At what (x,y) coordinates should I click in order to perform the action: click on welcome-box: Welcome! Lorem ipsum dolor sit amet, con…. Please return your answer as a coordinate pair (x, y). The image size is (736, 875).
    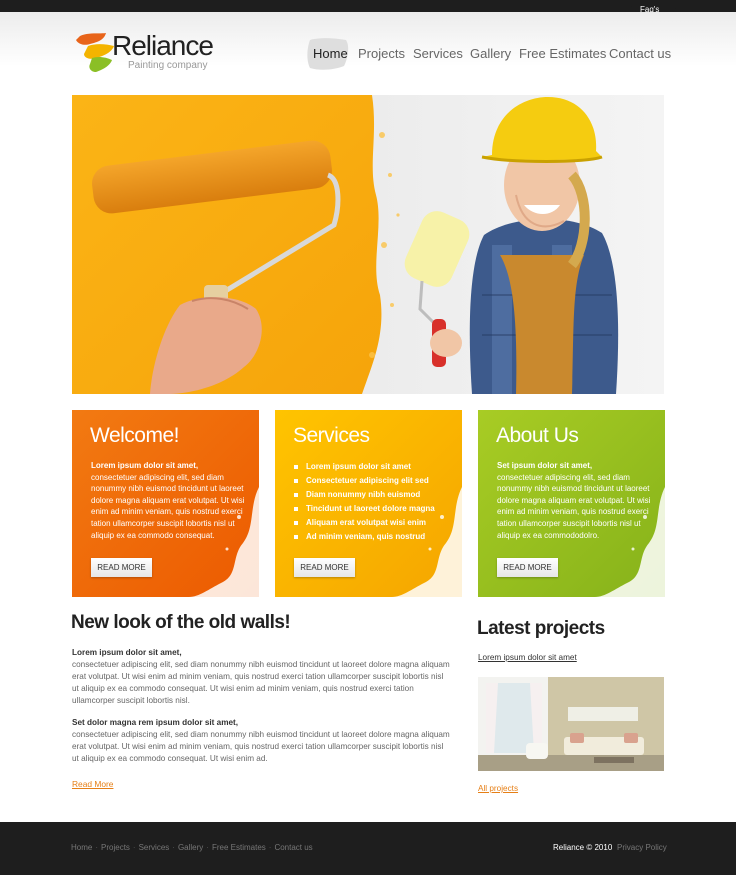
    Looking at the image, I should click on (165, 503).